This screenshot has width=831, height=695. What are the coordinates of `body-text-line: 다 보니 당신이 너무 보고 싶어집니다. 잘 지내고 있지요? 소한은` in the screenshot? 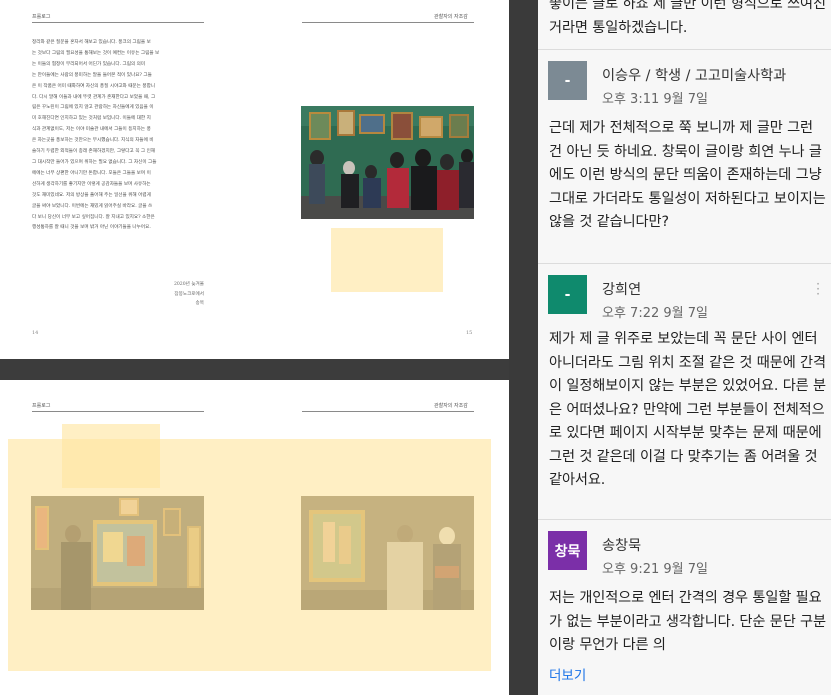 It's located at (93, 217).